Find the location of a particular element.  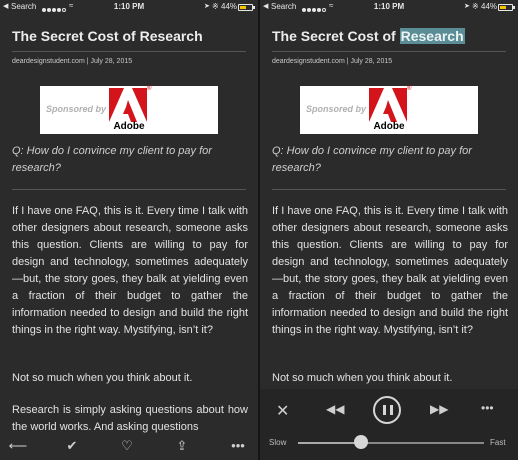

speed-slider-track is located at coordinates (391, 443).